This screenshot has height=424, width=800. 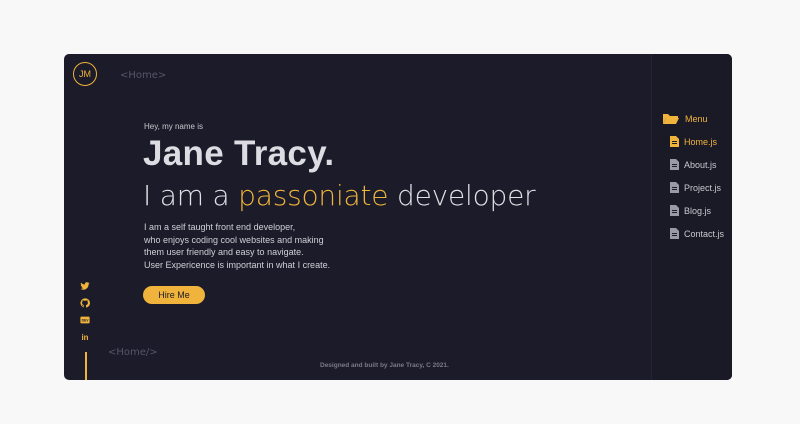 I want to click on social-divider-line, so click(x=86, y=366).